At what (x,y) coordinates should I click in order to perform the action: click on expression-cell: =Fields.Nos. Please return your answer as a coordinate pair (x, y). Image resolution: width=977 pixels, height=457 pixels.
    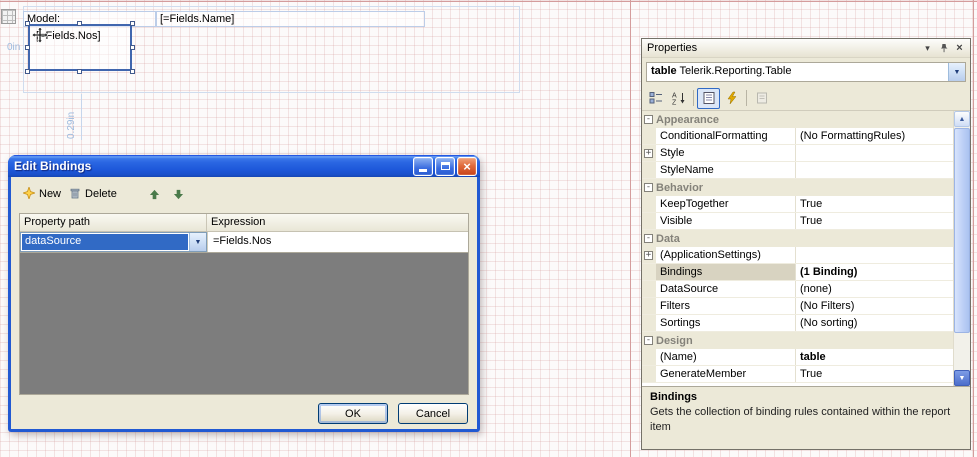
    Looking at the image, I should click on (337, 242).